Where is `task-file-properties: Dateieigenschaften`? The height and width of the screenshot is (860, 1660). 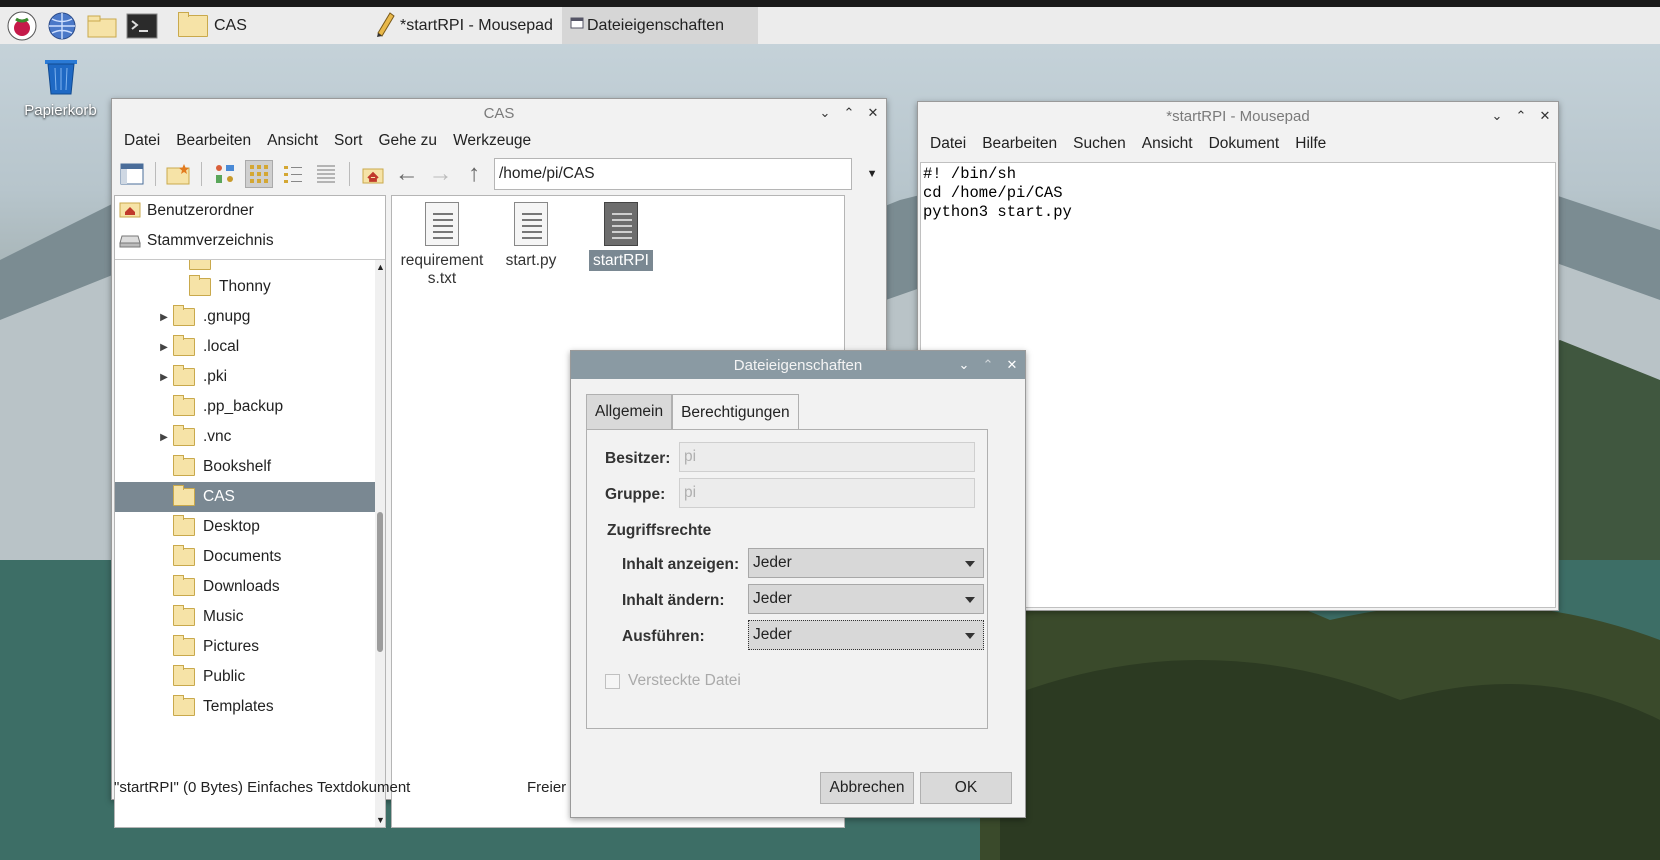 task-file-properties: Dateieigenschaften is located at coordinates (660, 25).